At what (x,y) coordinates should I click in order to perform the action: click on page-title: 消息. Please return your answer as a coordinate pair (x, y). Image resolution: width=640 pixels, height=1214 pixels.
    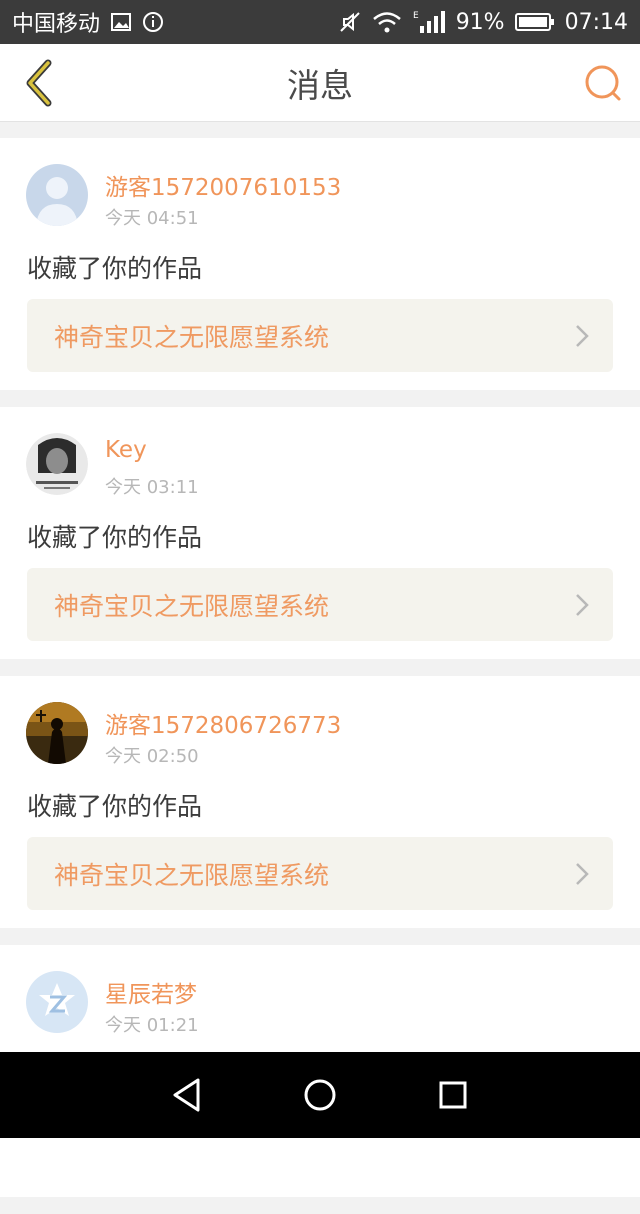
    Looking at the image, I should click on (320, 85).